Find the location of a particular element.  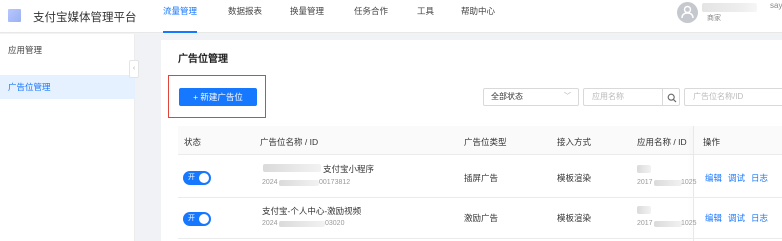

ad-slot-search-input: 广告位名称/ID is located at coordinates (733, 97).